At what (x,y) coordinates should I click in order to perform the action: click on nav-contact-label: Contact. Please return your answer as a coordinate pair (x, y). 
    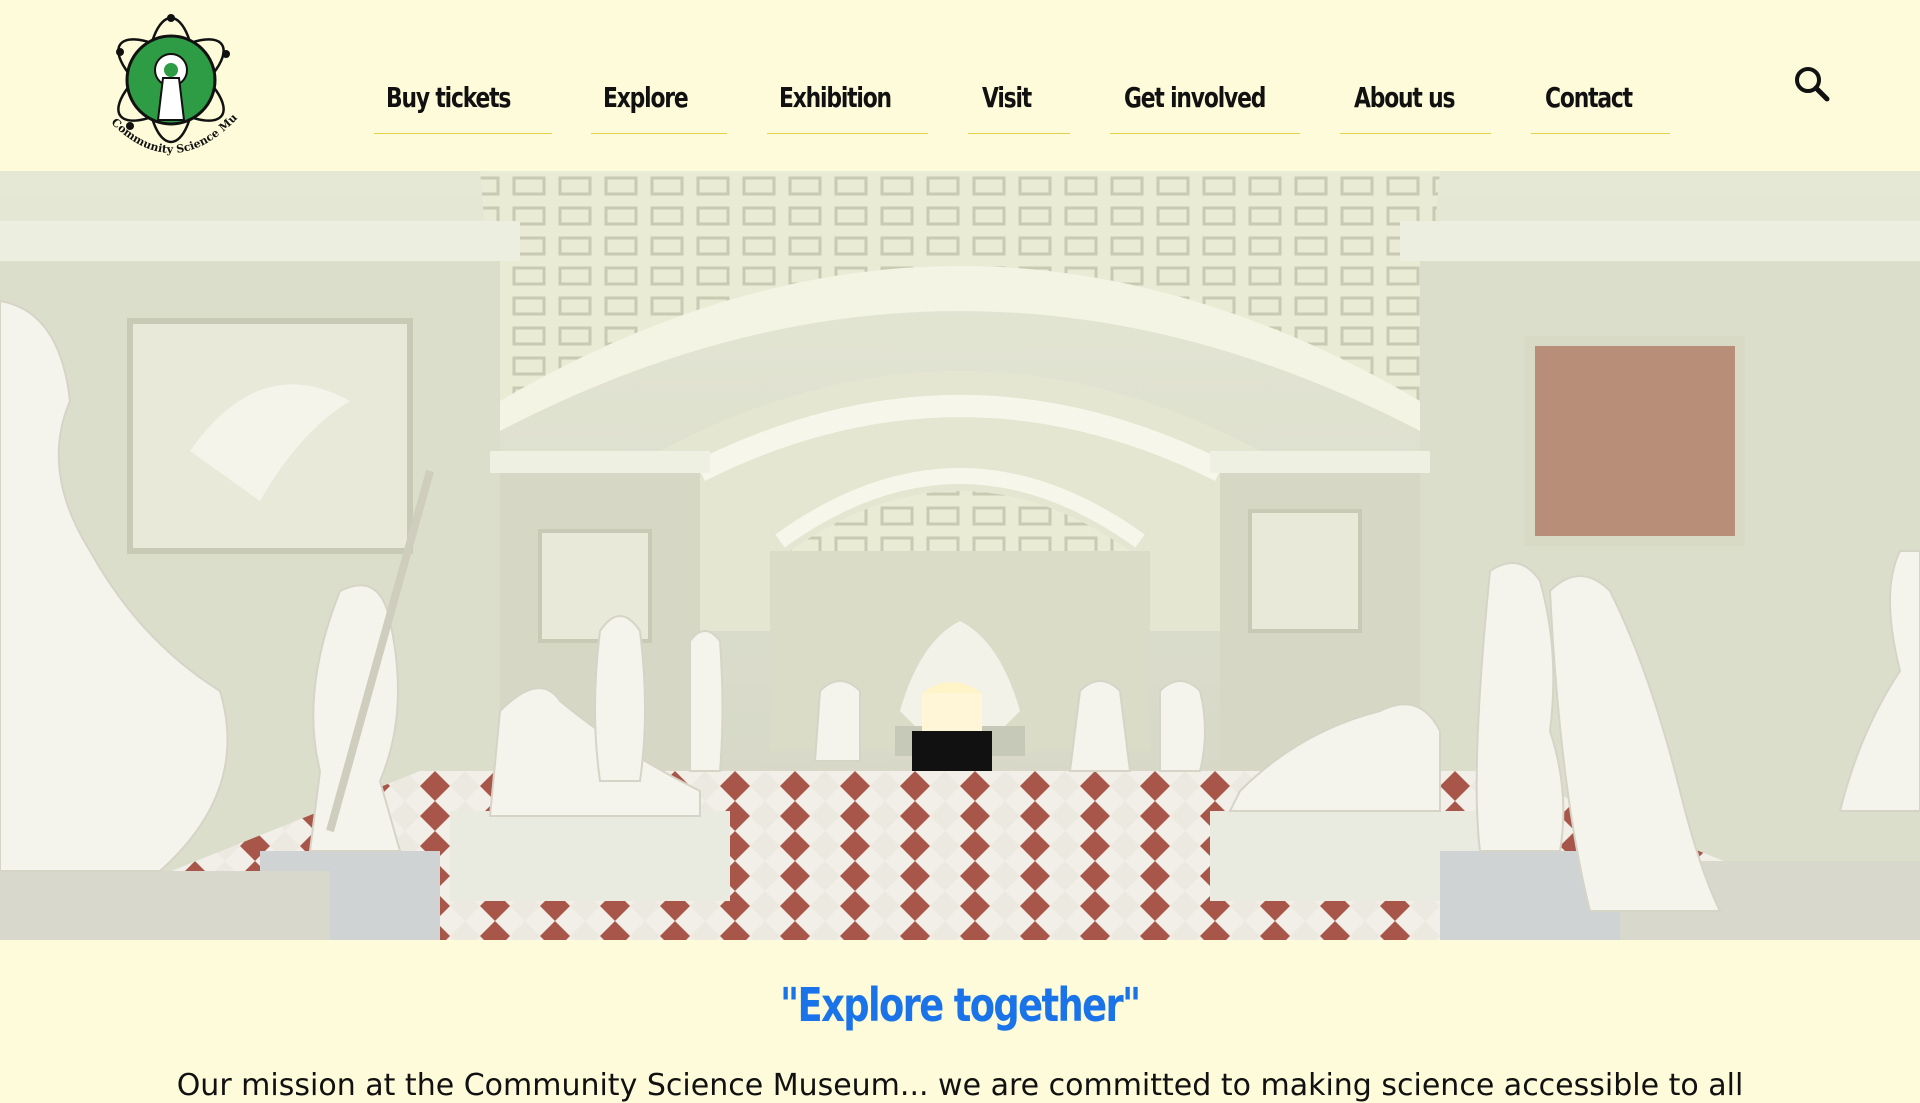
    Looking at the image, I should click on (1589, 97).